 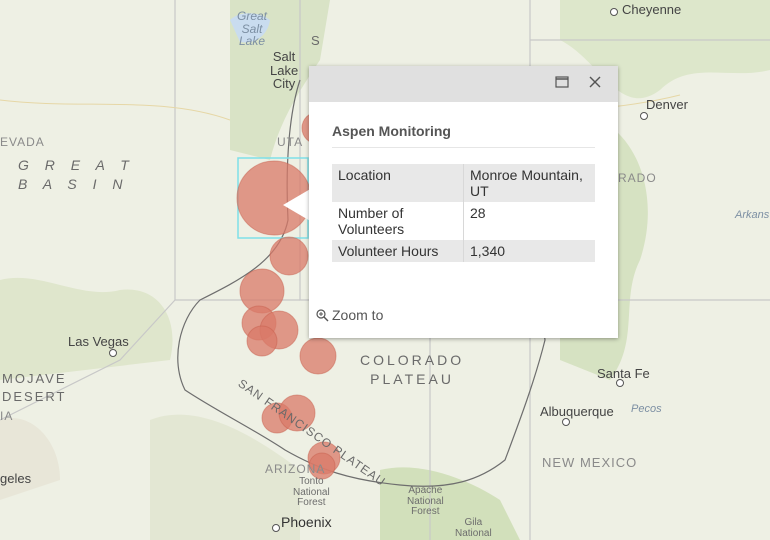 I want to click on attribute-value: 1,340, so click(x=529, y=251).